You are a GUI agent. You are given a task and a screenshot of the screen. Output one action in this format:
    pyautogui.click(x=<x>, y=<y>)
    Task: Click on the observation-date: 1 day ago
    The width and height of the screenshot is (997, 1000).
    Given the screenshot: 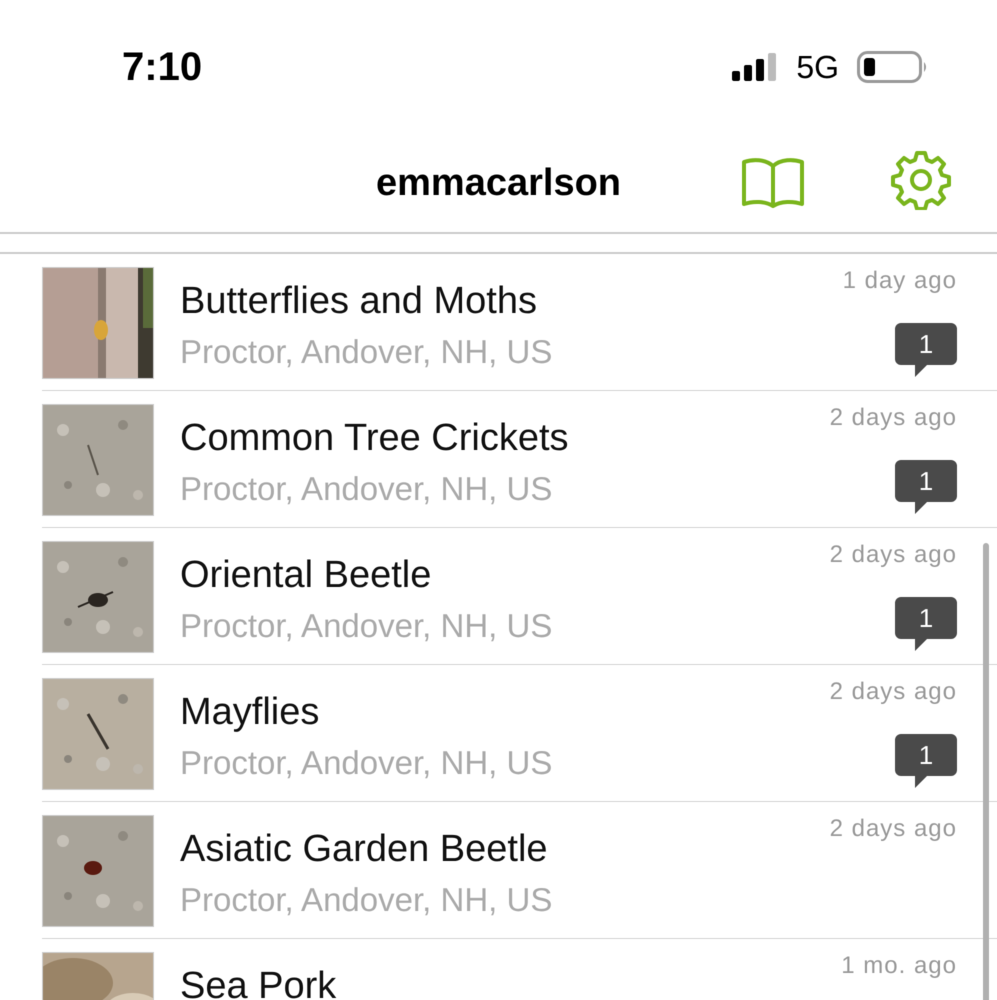 What is the action you would take?
    pyautogui.click(x=899, y=281)
    